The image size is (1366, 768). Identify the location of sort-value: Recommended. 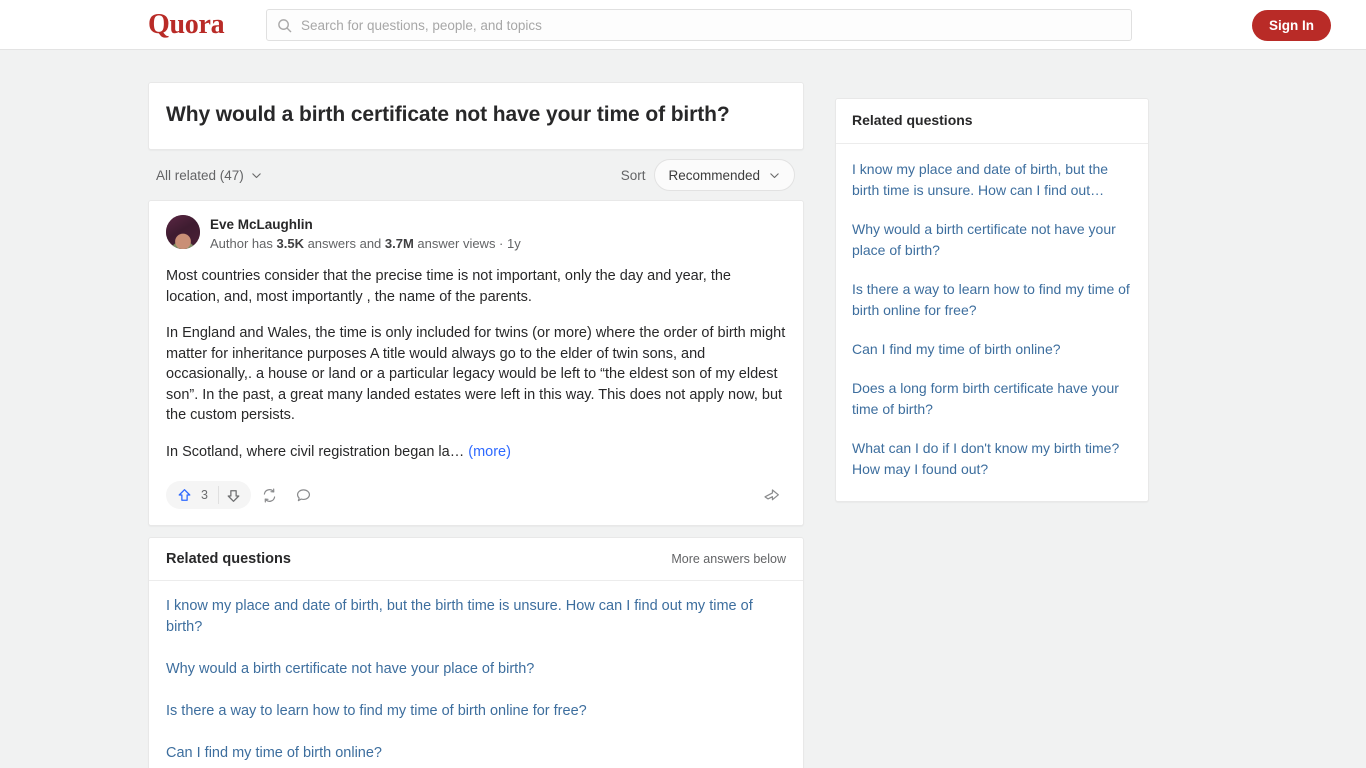
(714, 175).